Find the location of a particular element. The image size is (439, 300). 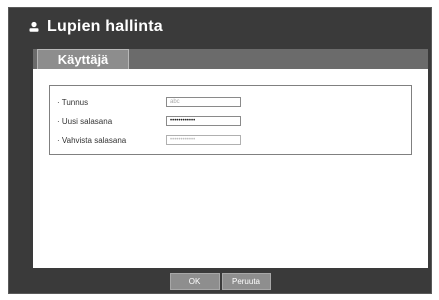

dialog-footer: OK Peruuta is located at coordinates (220, 281).